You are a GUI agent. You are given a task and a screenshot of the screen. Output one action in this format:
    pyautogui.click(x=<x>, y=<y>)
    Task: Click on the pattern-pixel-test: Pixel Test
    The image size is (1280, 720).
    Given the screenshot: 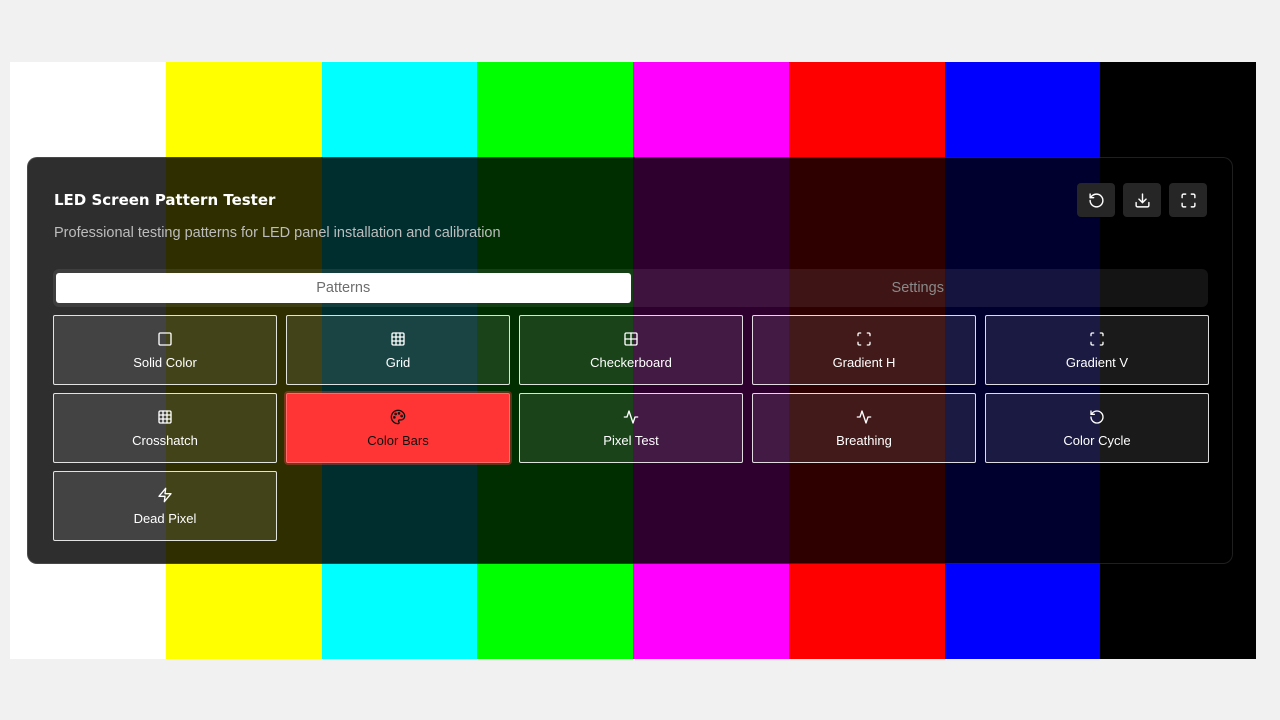 What is the action you would take?
    pyautogui.click(x=631, y=428)
    